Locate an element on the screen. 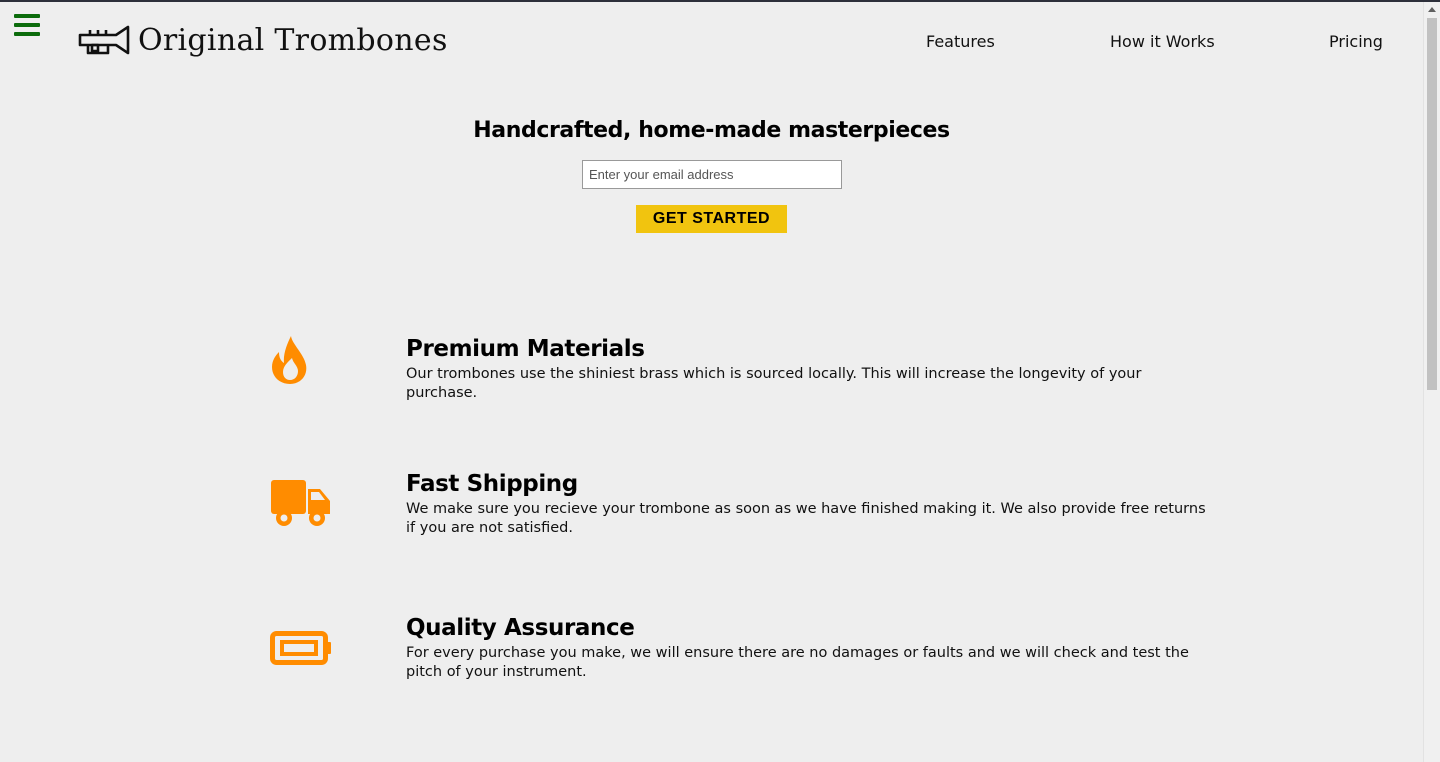 Image resolution: width=1440 pixels, height=762 pixels. hero-title: Handcrafted, home-made masterpieces is located at coordinates (711, 130).